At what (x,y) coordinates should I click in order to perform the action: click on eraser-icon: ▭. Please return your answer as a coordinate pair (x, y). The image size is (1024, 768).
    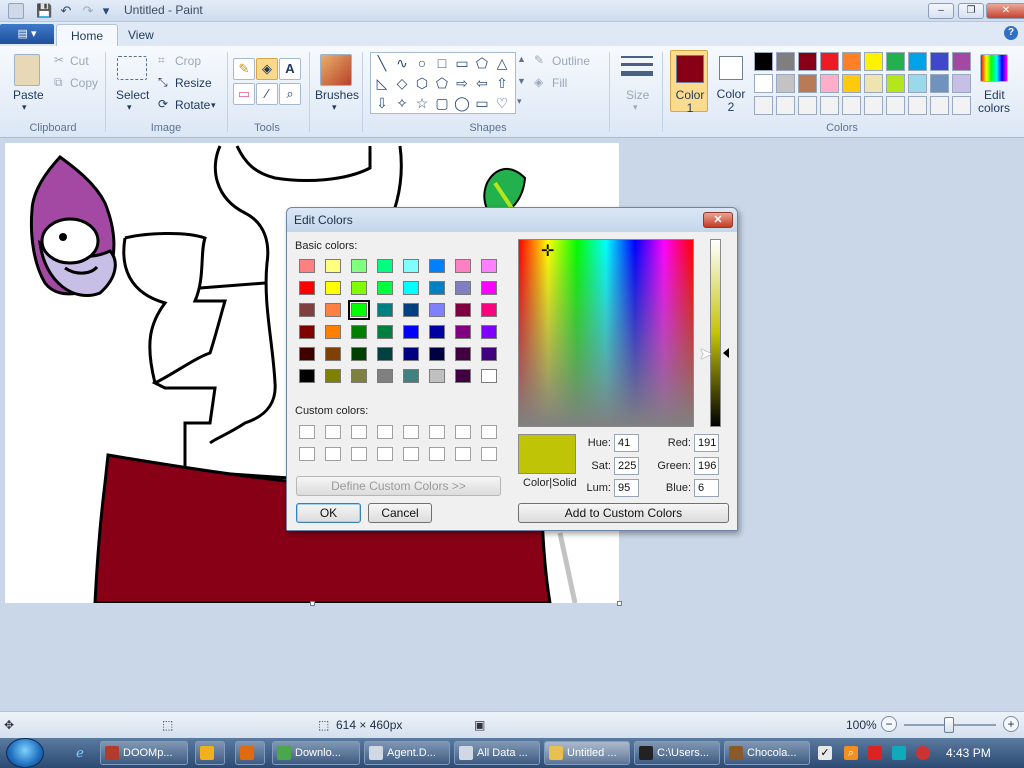
    Looking at the image, I should click on (244, 94).